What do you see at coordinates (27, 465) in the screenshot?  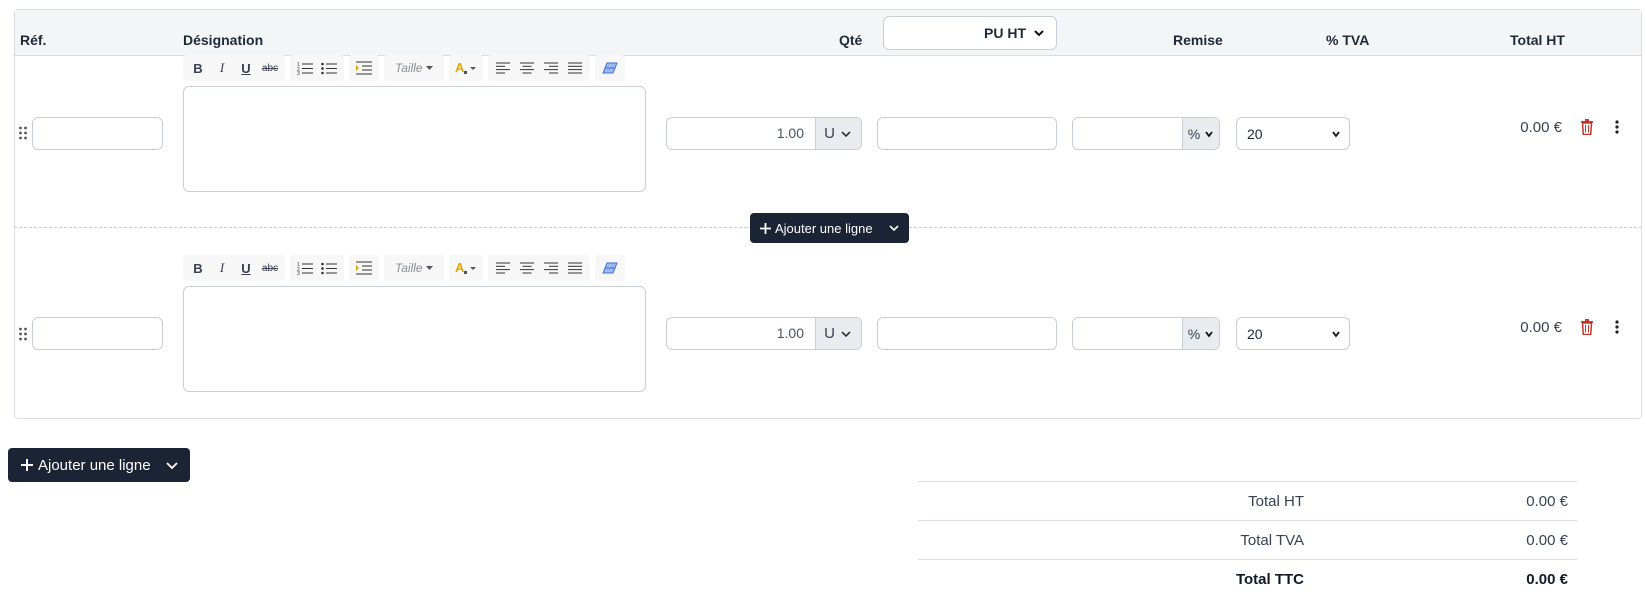 I see `plus-icon` at bounding box center [27, 465].